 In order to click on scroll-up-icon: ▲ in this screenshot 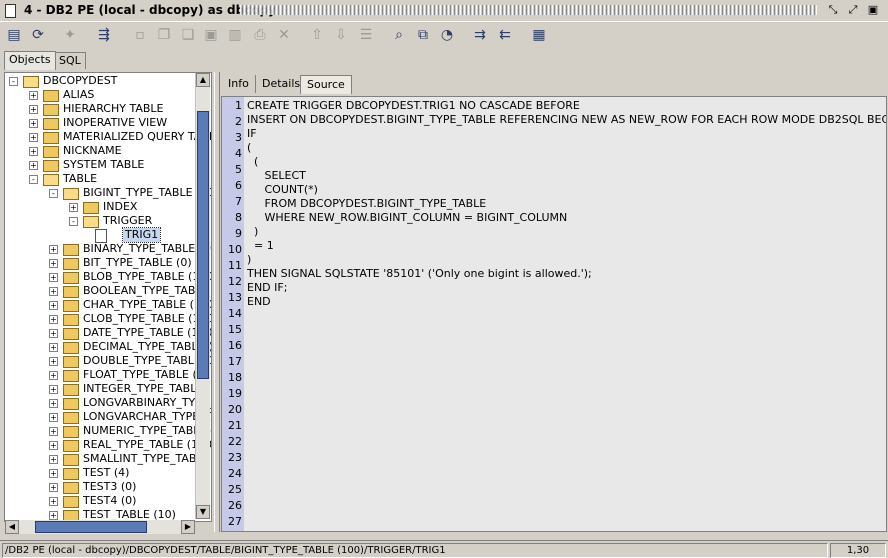, I will do `click(203, 80)`.